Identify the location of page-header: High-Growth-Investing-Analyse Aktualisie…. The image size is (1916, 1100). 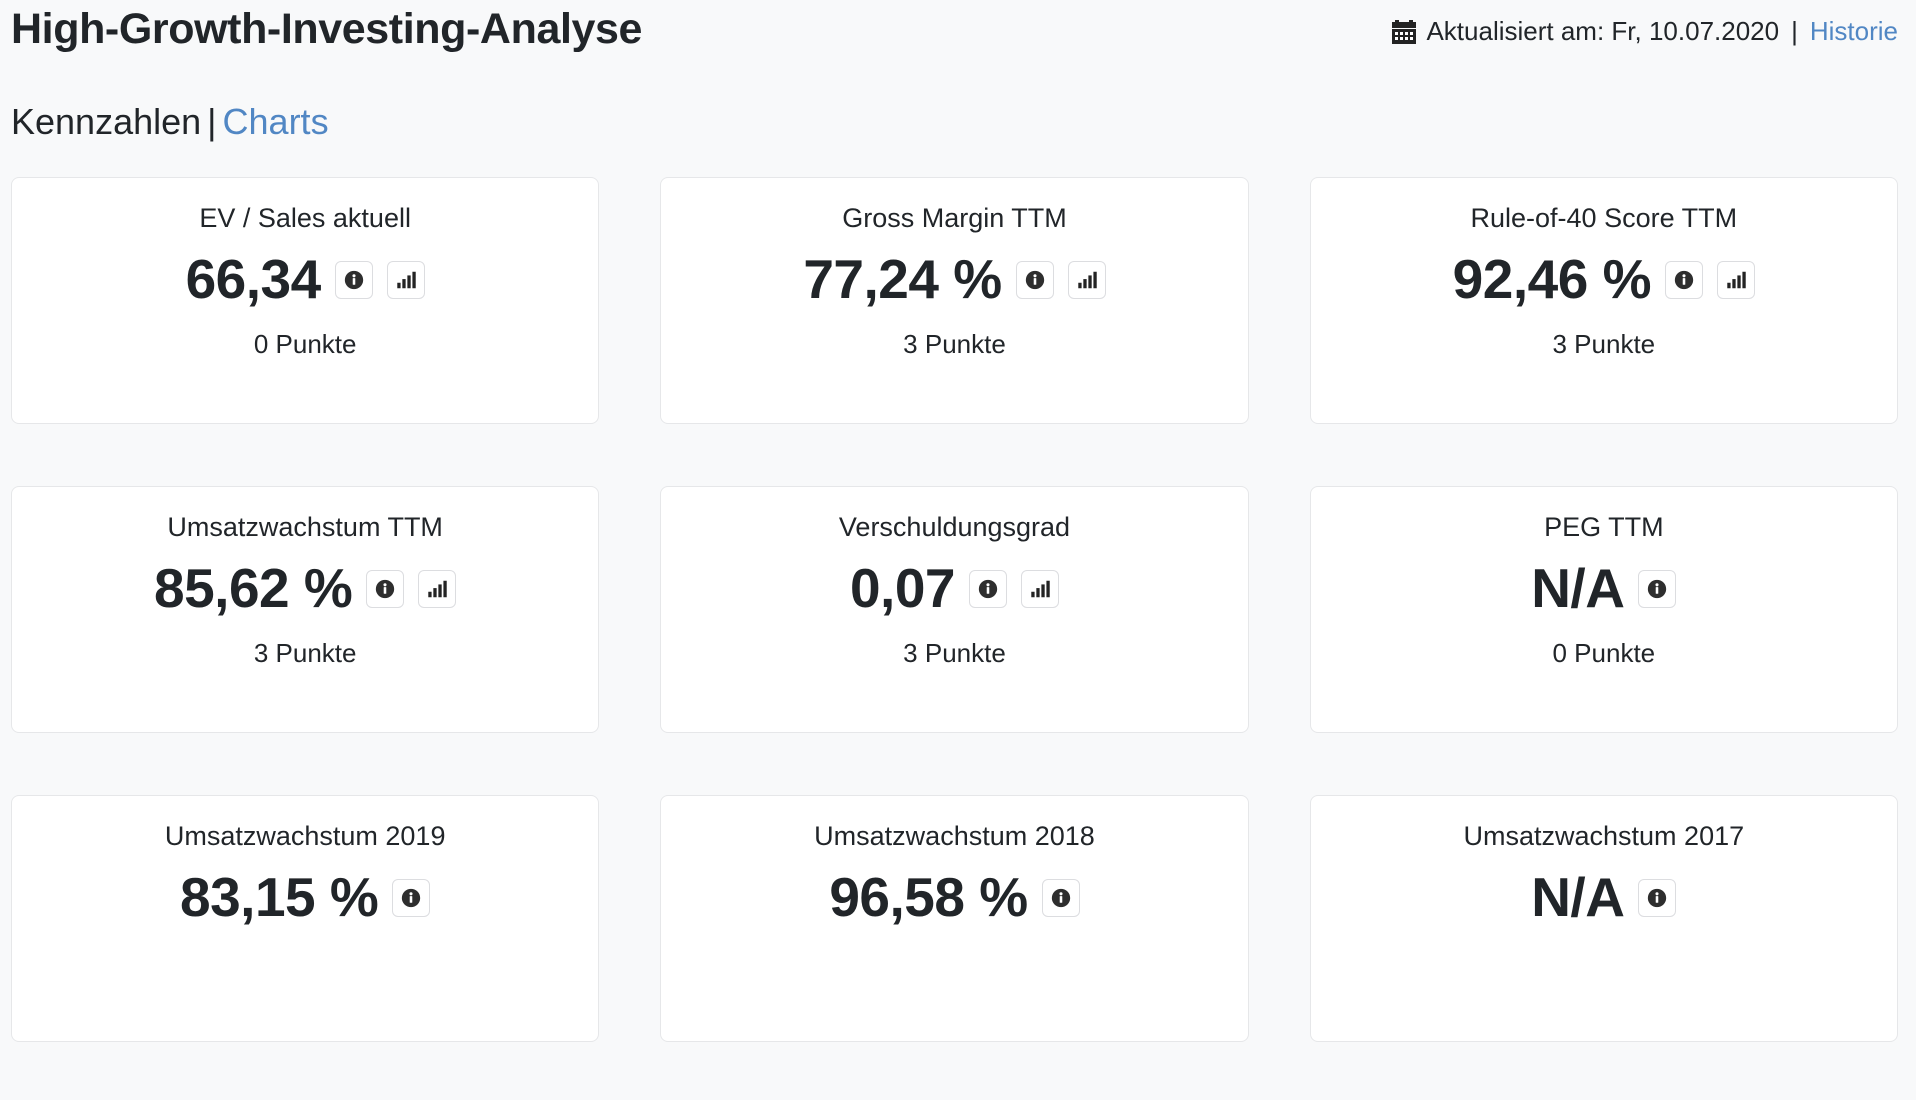
(954, 37).